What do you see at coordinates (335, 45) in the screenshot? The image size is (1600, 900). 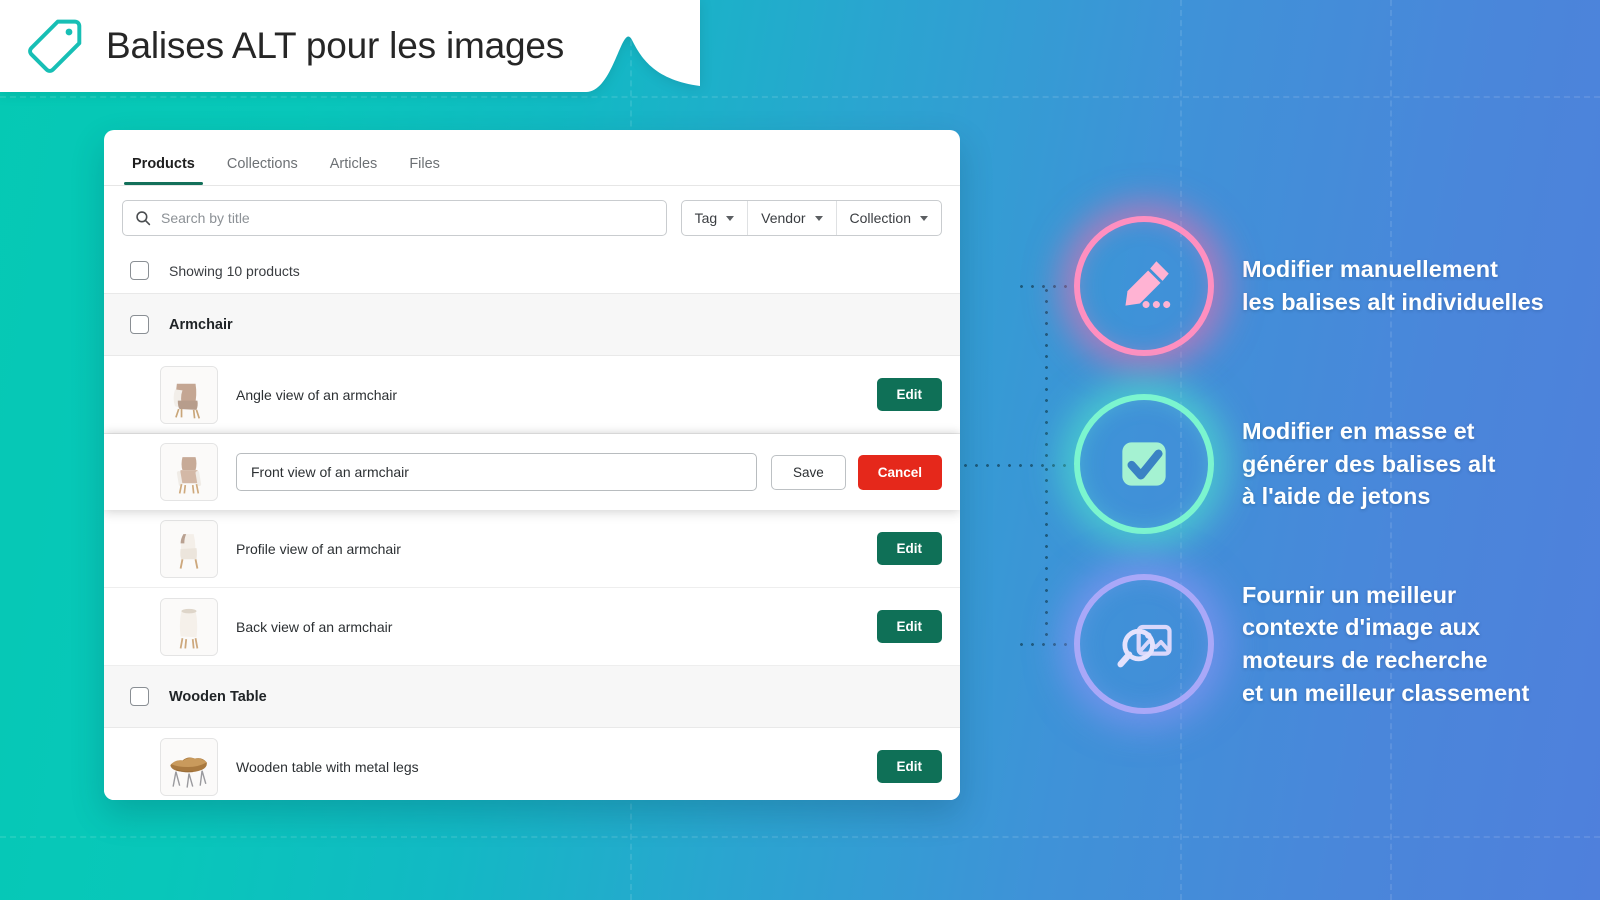 I see `page-title: Balises ALT pour les images` at bounding box center [335, 45].